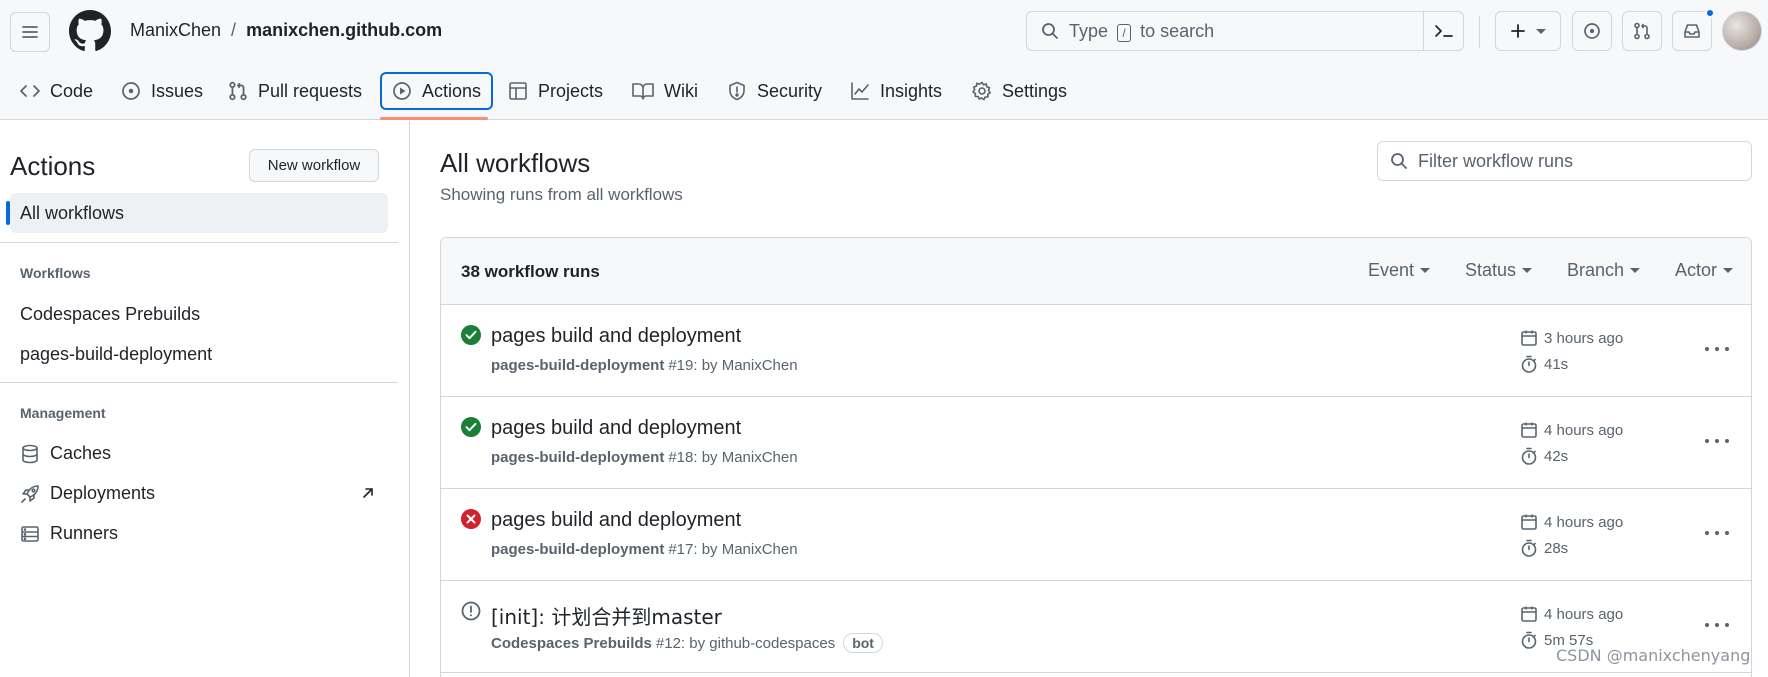 The height and width of the screenshot is (677, 1768). What do you see at coordinates (1704, 270) in the screenshot?
I see `actor-filter-dropdown: Actor` at bounding box center [1704, 270].